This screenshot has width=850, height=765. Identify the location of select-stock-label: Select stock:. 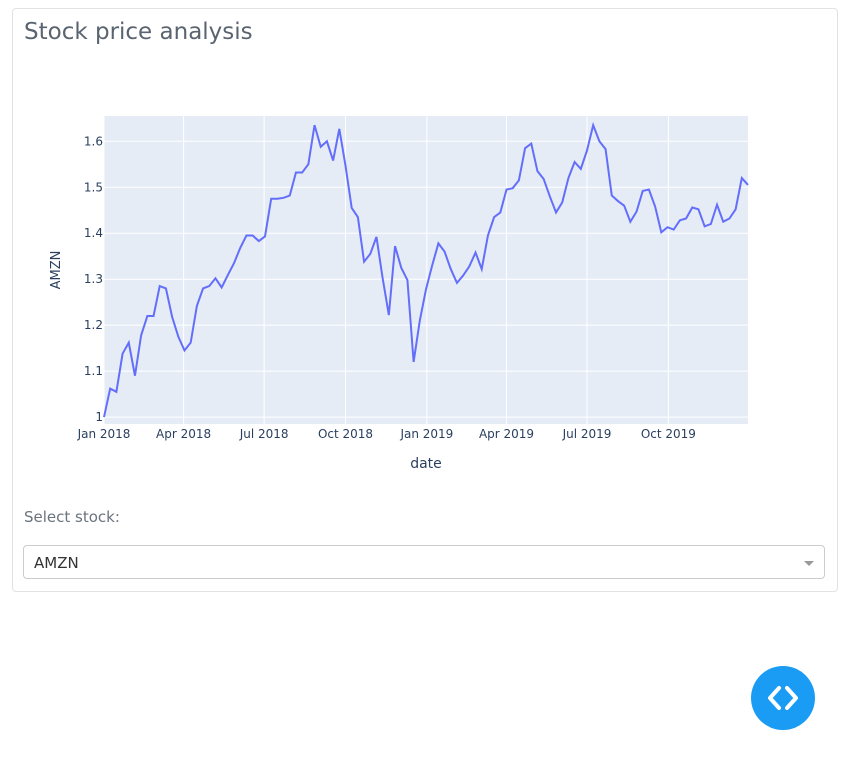
(72, 517).